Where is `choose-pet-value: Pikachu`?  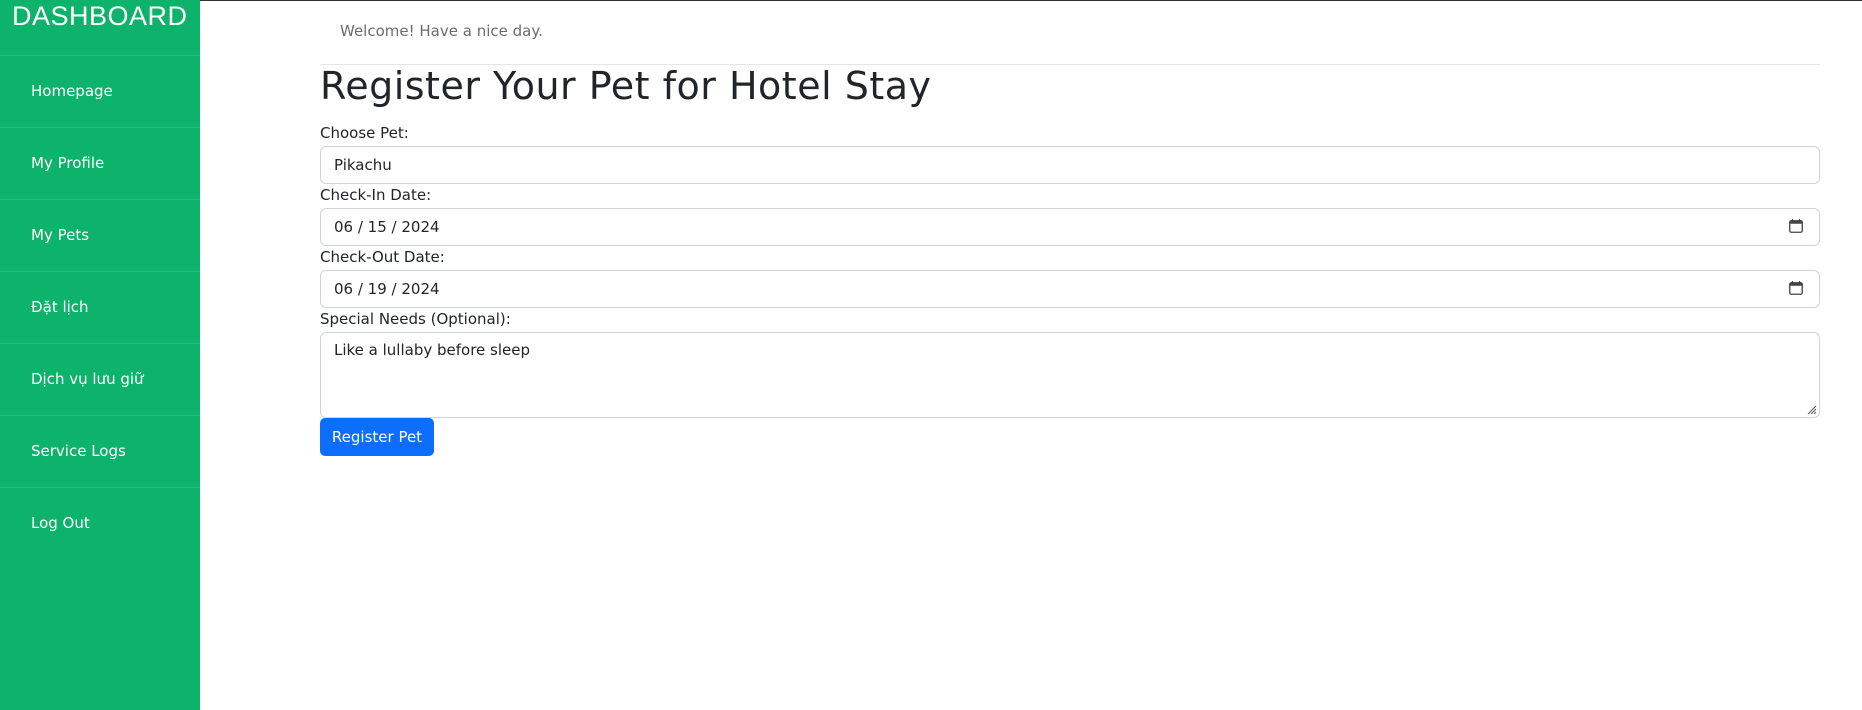 choose-pet-value: Pikachu is located at coordinates (363, 165).